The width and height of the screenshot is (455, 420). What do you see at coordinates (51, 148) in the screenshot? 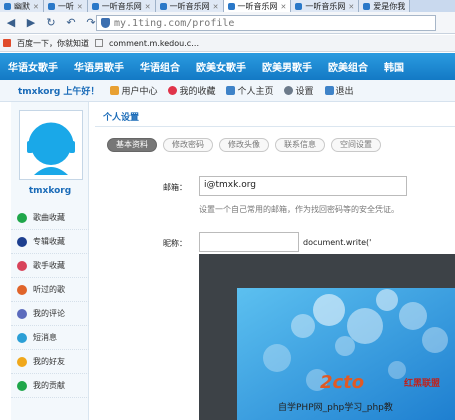
I see `headphone-user-icon` at bounding box center [51, 148].